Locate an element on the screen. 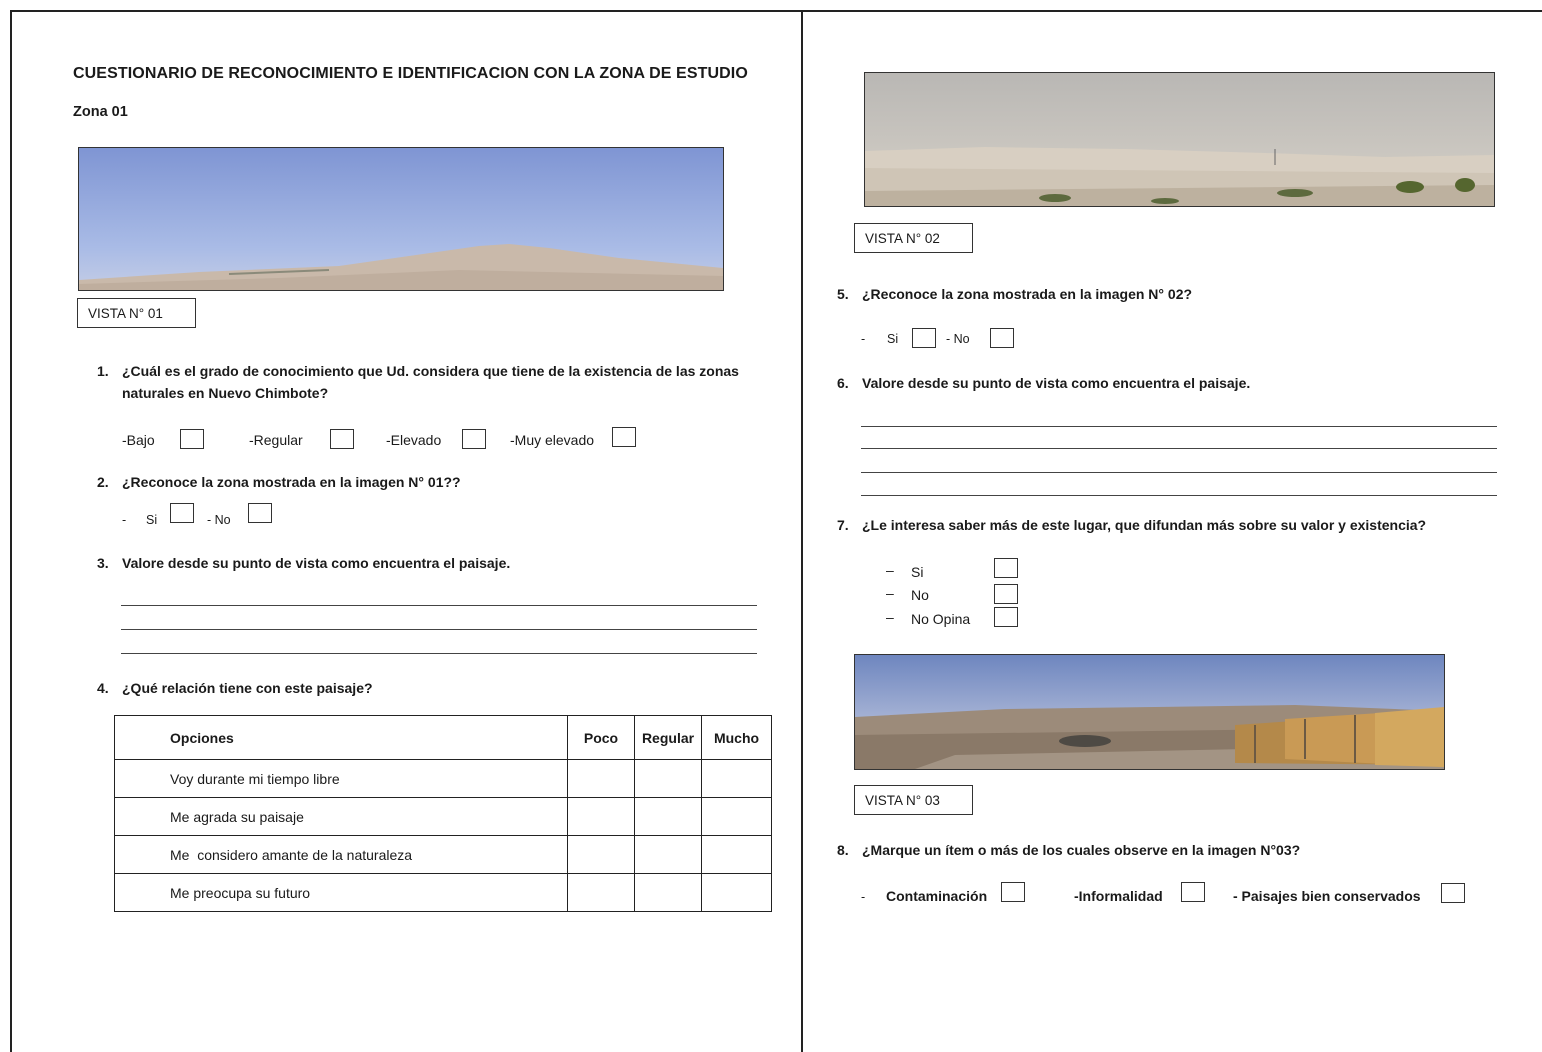 The width and height of the screenshot is (1542, 1052). column-header-mucho: Mucho is located at coordinates (736, 737).